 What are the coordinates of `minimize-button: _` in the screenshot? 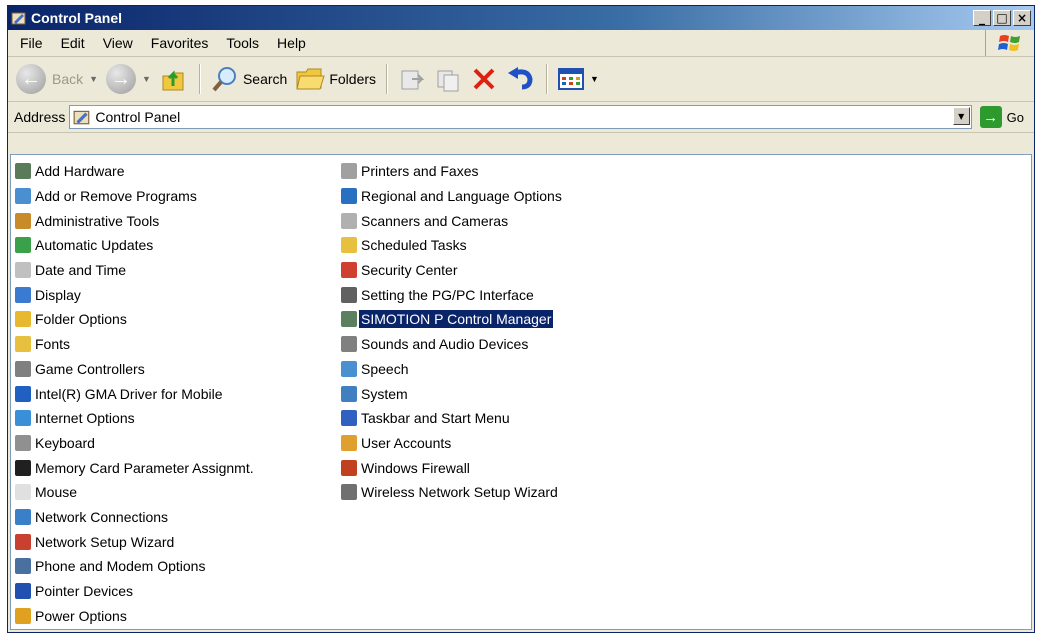 It's located at (982, 18).